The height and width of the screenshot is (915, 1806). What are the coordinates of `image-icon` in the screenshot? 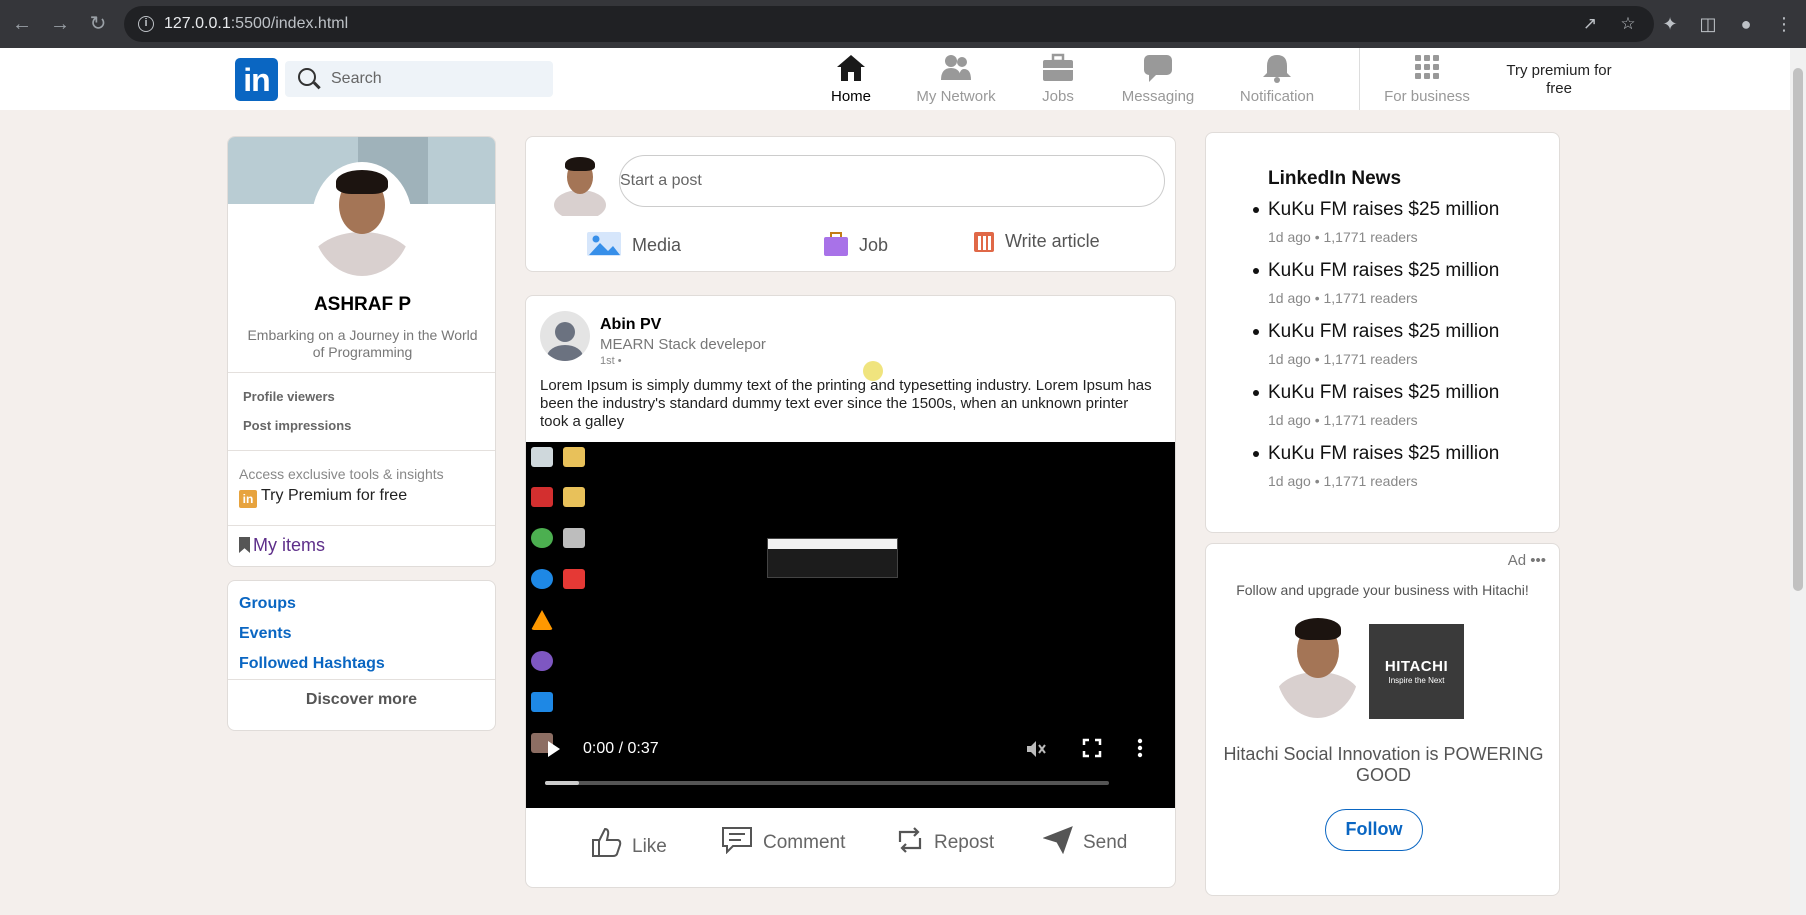 It's located at (604, 246).